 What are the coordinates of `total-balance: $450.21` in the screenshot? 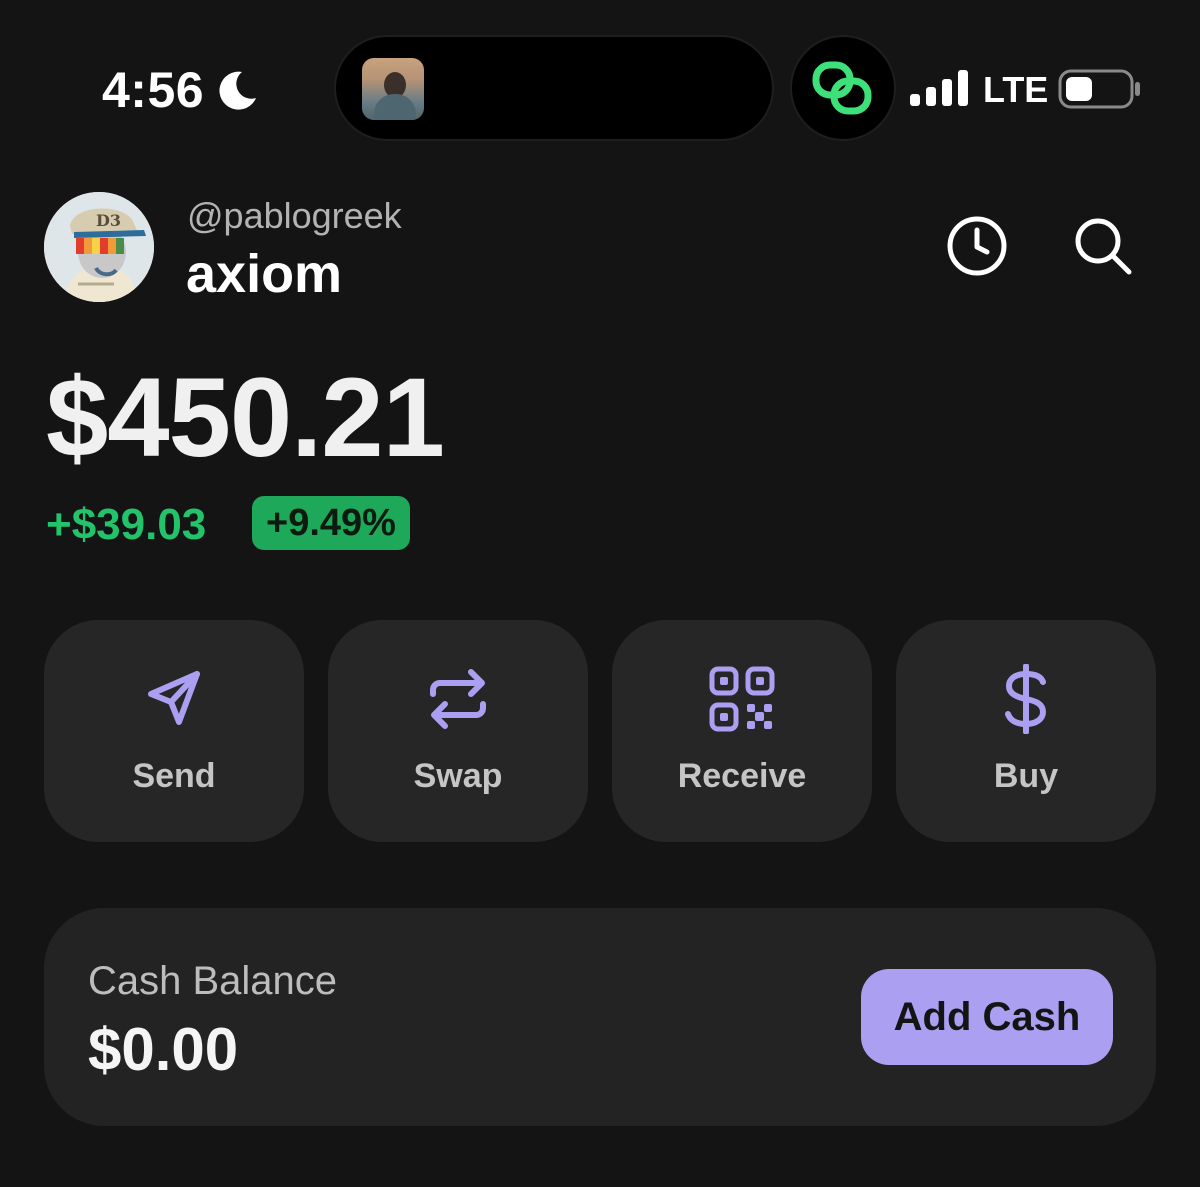 It's located at (245, 417).